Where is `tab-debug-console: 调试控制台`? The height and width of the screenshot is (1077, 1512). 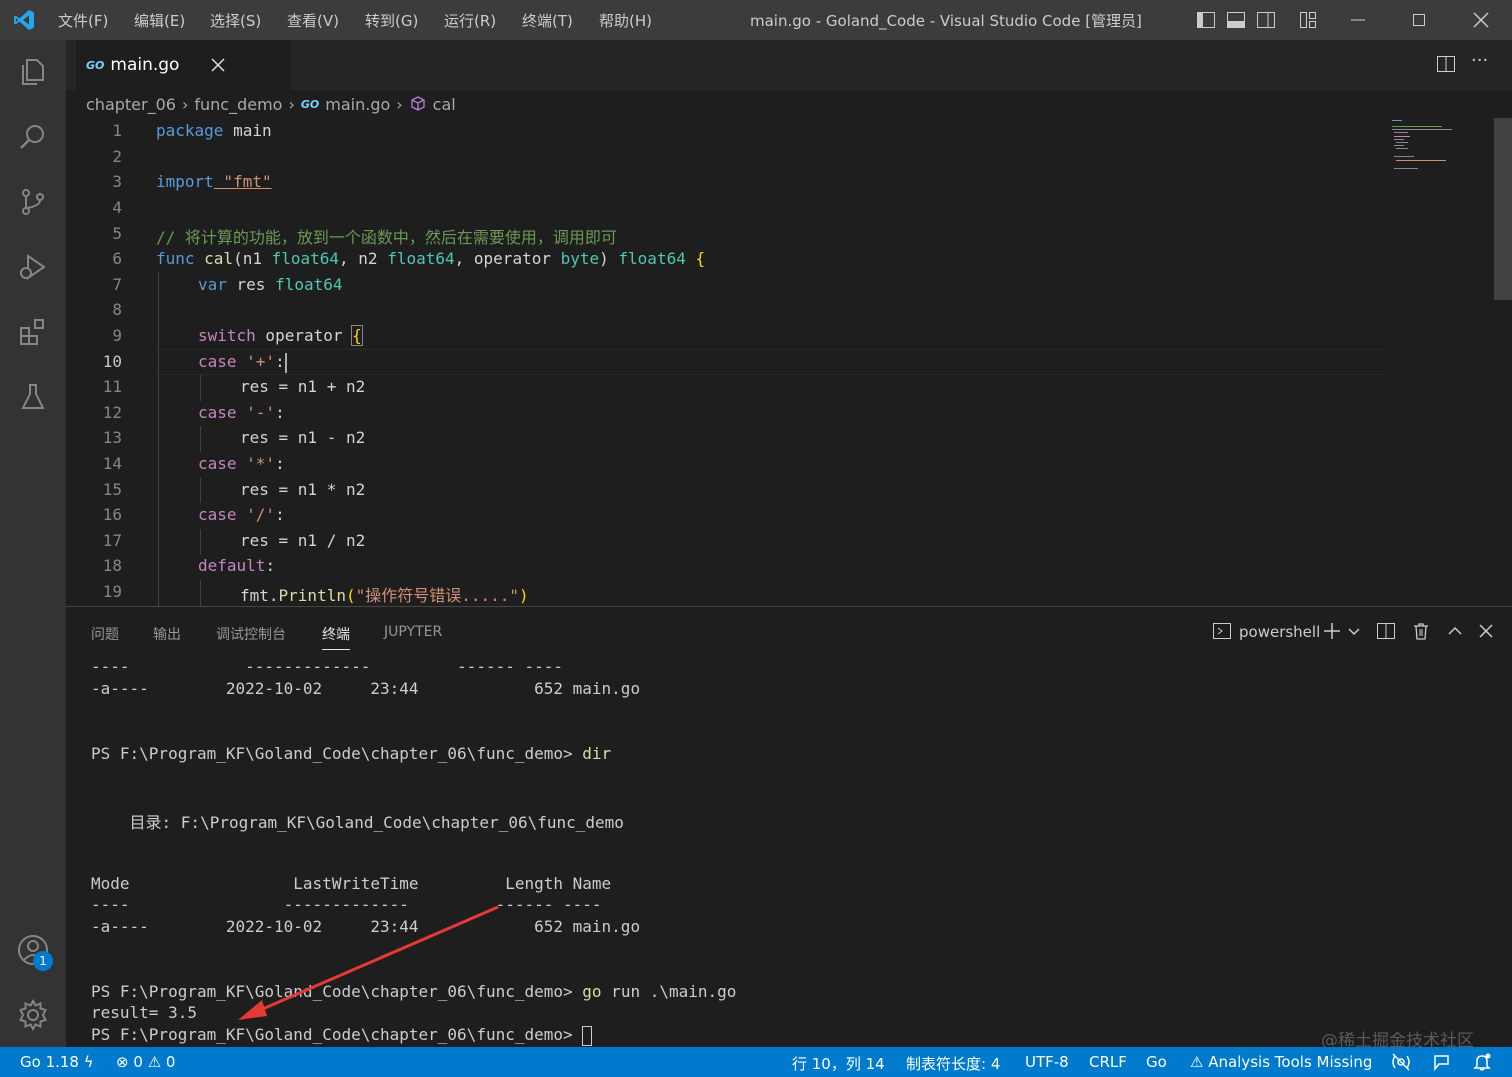
tab-debug-console: 调试控制台 is located at coordinates (251, 634).